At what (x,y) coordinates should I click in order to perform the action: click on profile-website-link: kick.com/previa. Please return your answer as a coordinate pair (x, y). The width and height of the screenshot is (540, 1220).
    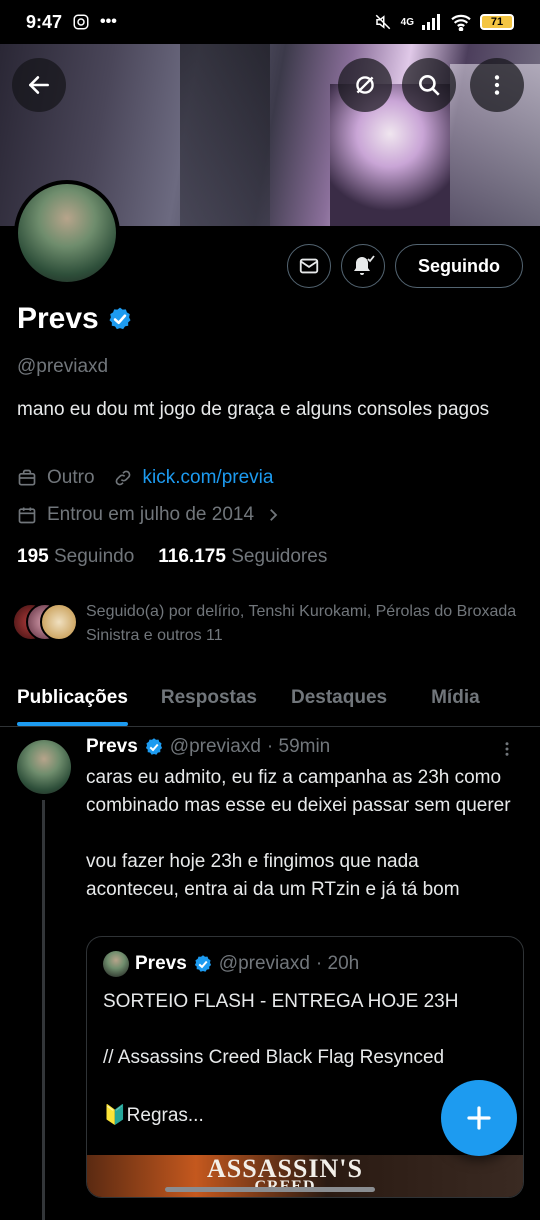
    Looking at the image, I should click on (208, 478).